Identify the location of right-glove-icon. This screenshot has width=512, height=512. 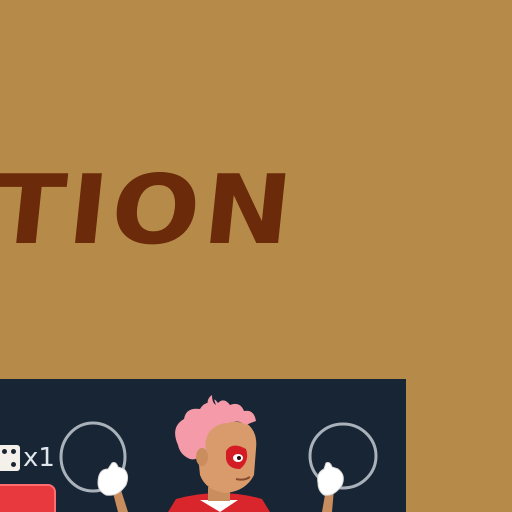
(330, 479).